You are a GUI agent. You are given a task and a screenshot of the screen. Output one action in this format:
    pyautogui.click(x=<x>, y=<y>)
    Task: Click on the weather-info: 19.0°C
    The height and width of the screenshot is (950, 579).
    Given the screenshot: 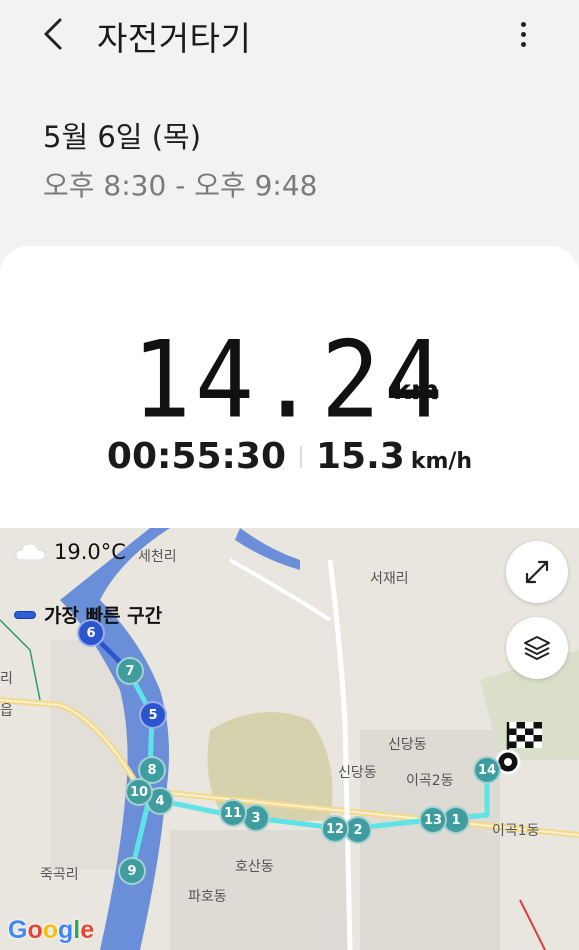 What is the action you would take?
    pyautogui.click(x=70, y=552)
    